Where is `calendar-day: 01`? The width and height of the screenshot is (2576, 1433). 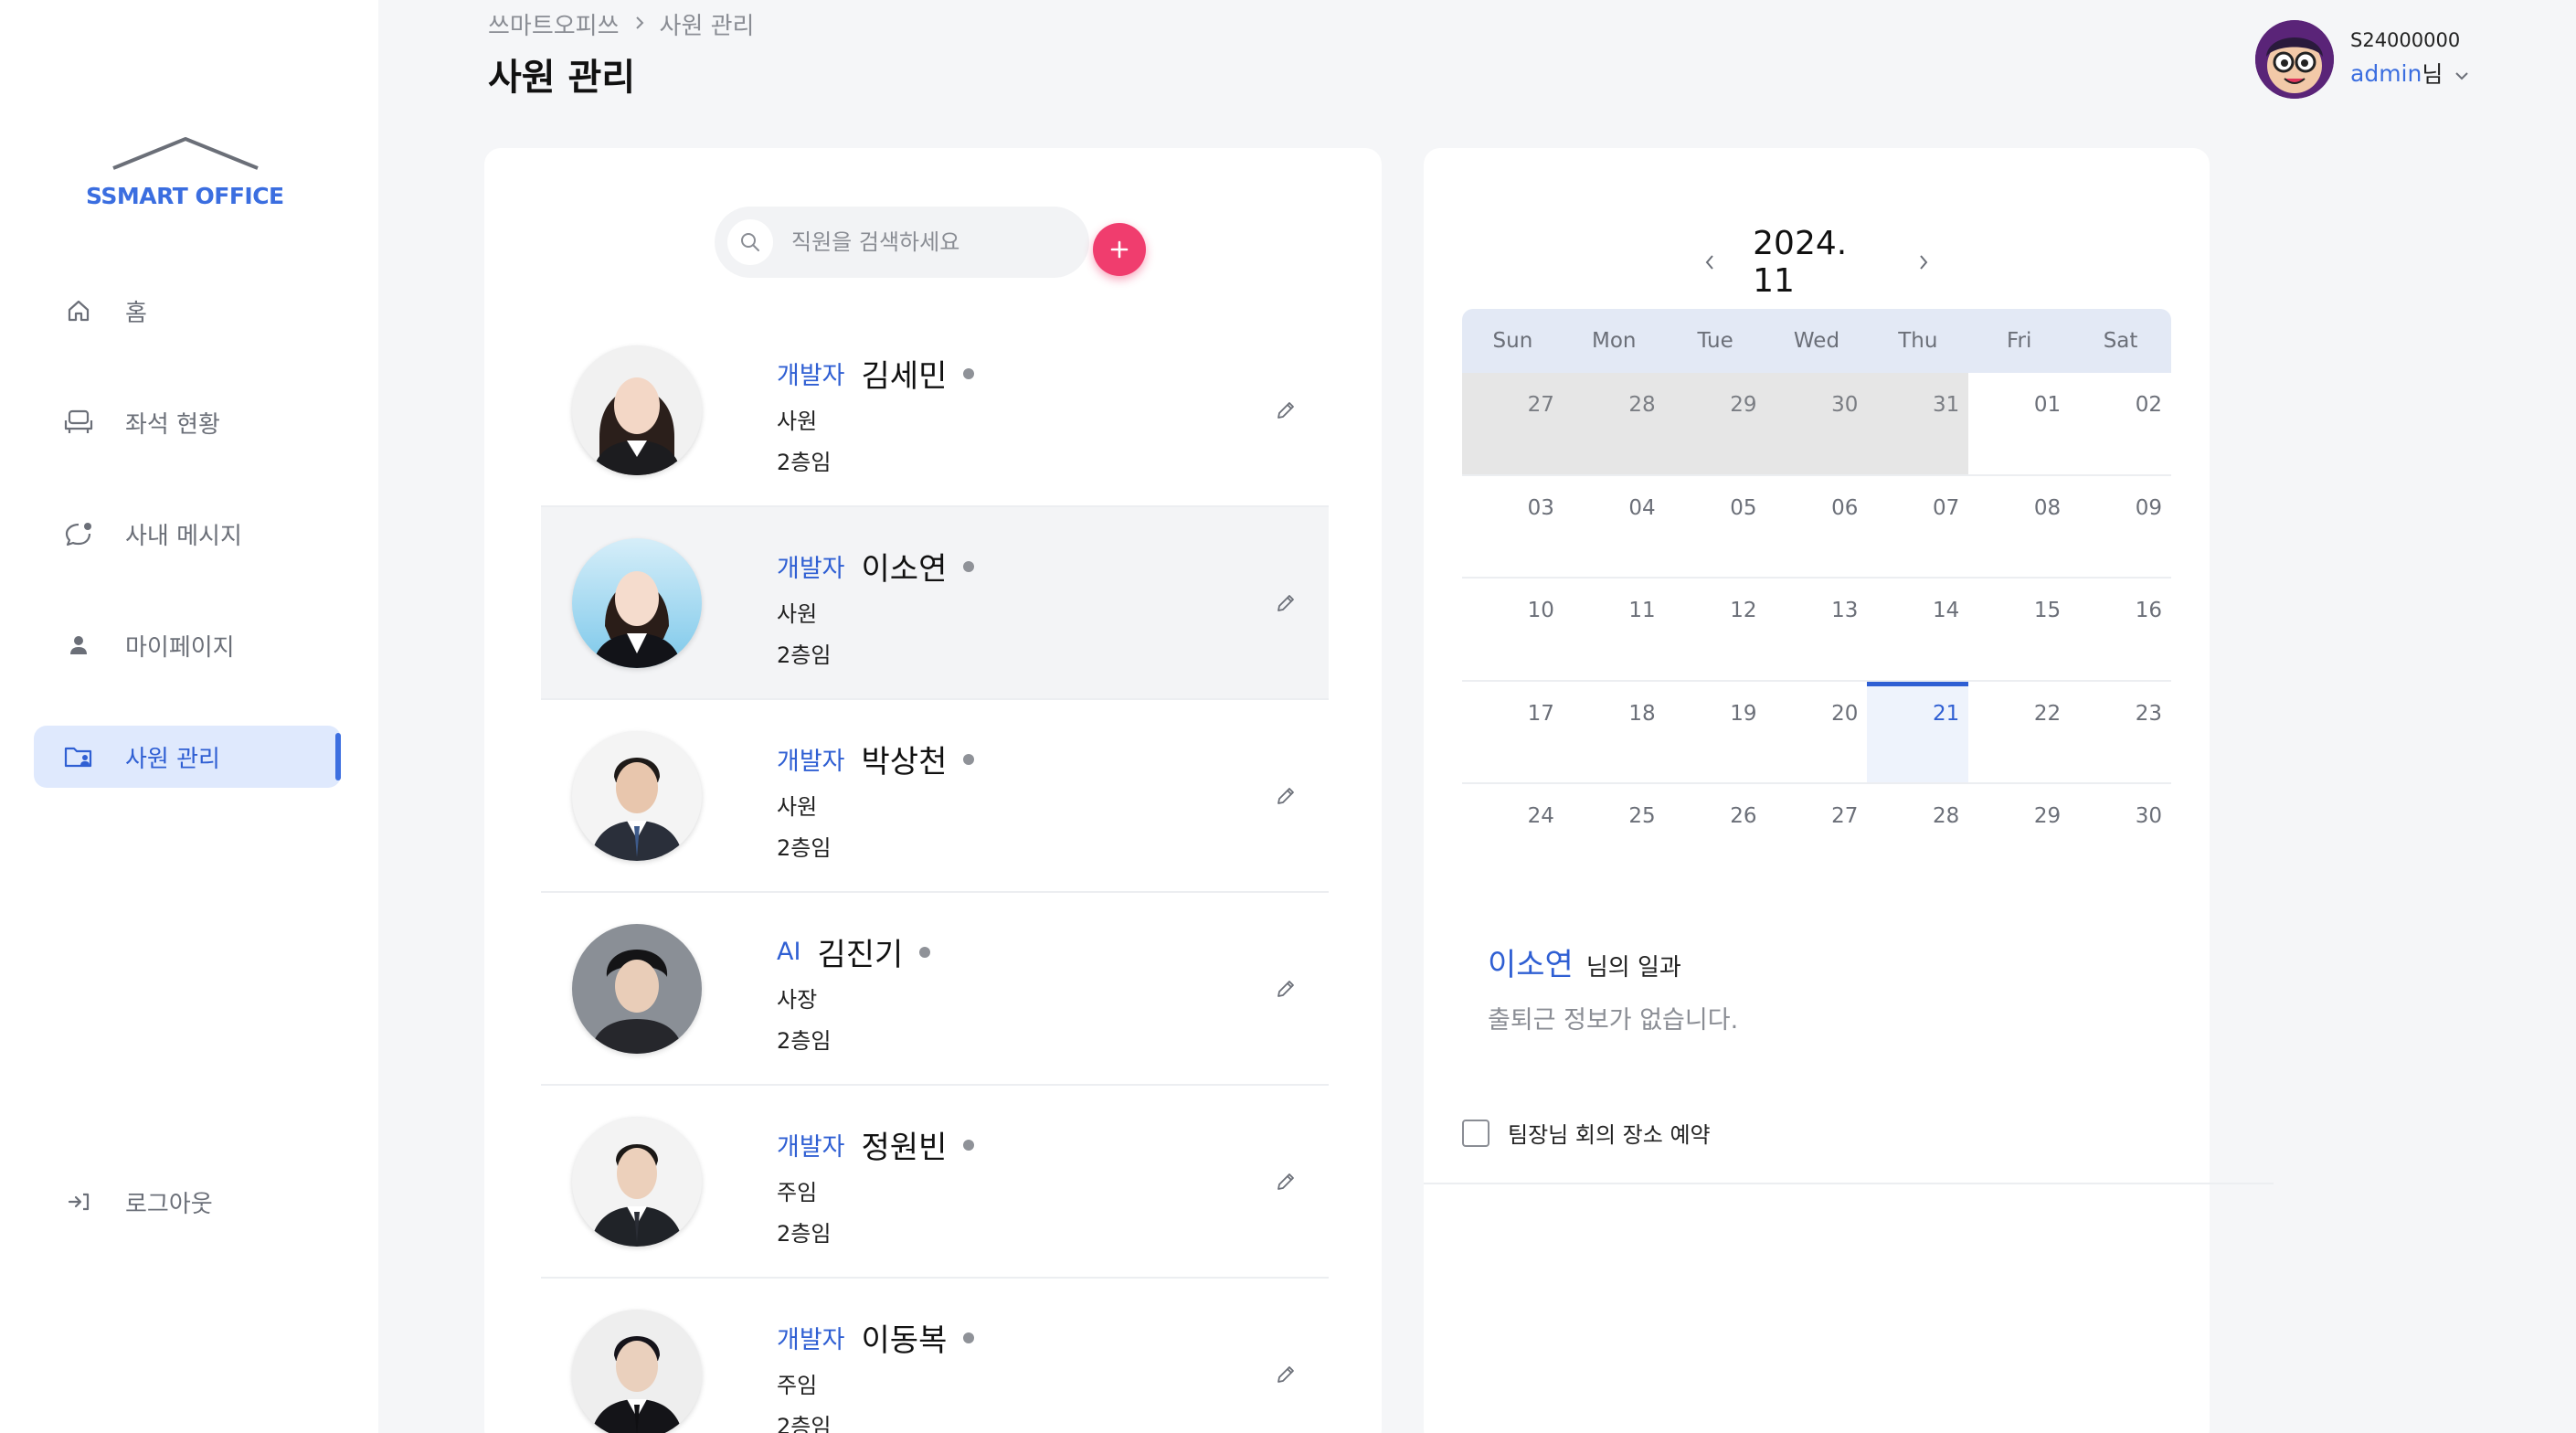 calendar-day: 01 is located at coordinates (2019, 423).